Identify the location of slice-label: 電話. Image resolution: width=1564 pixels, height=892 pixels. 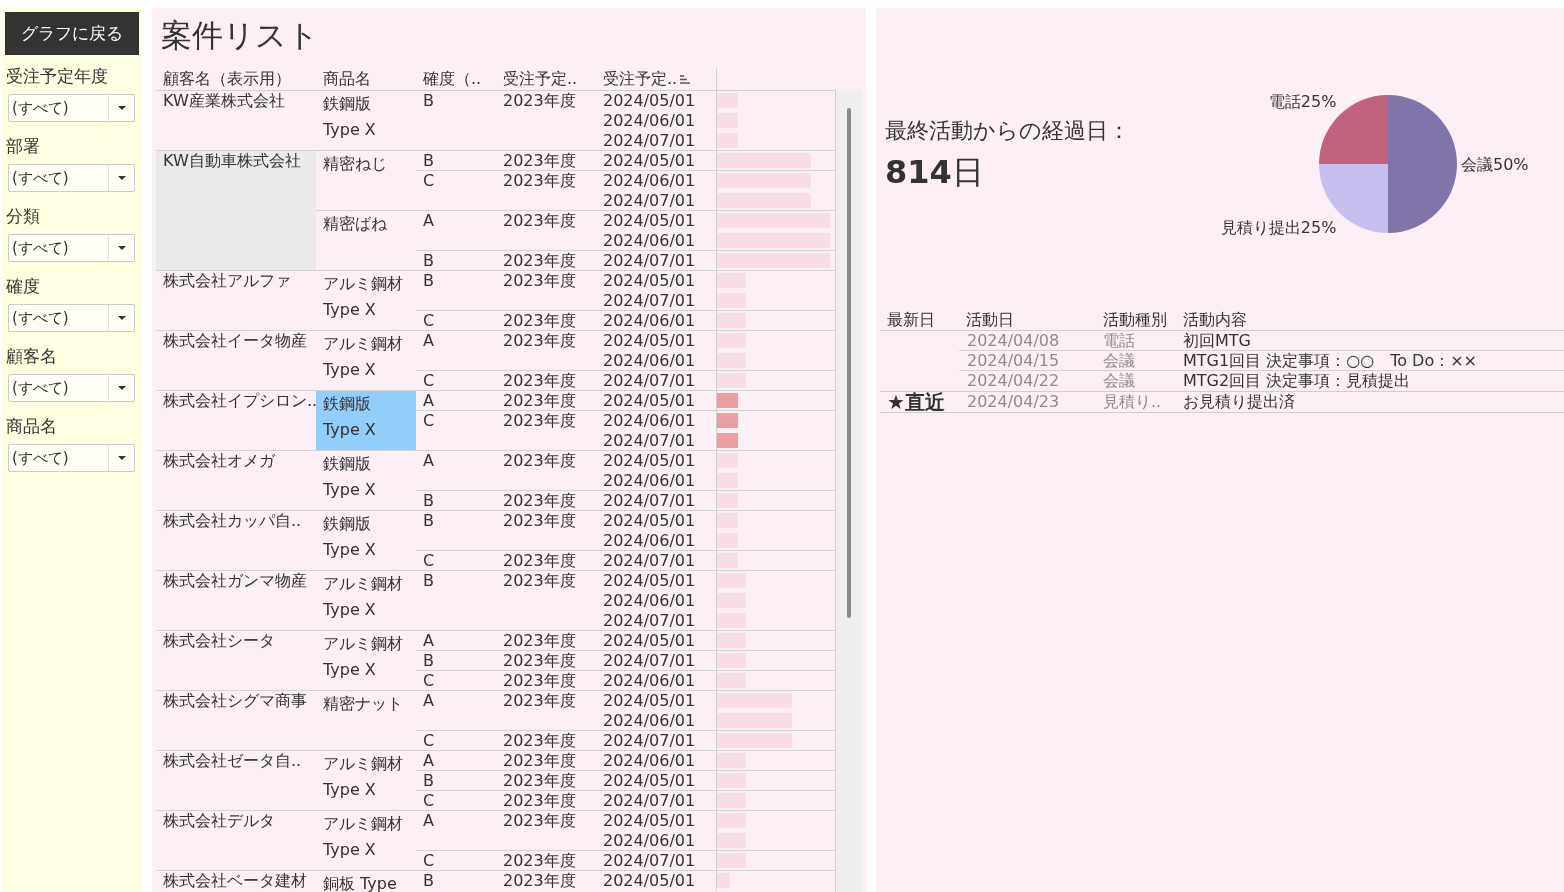
(1284, 101).